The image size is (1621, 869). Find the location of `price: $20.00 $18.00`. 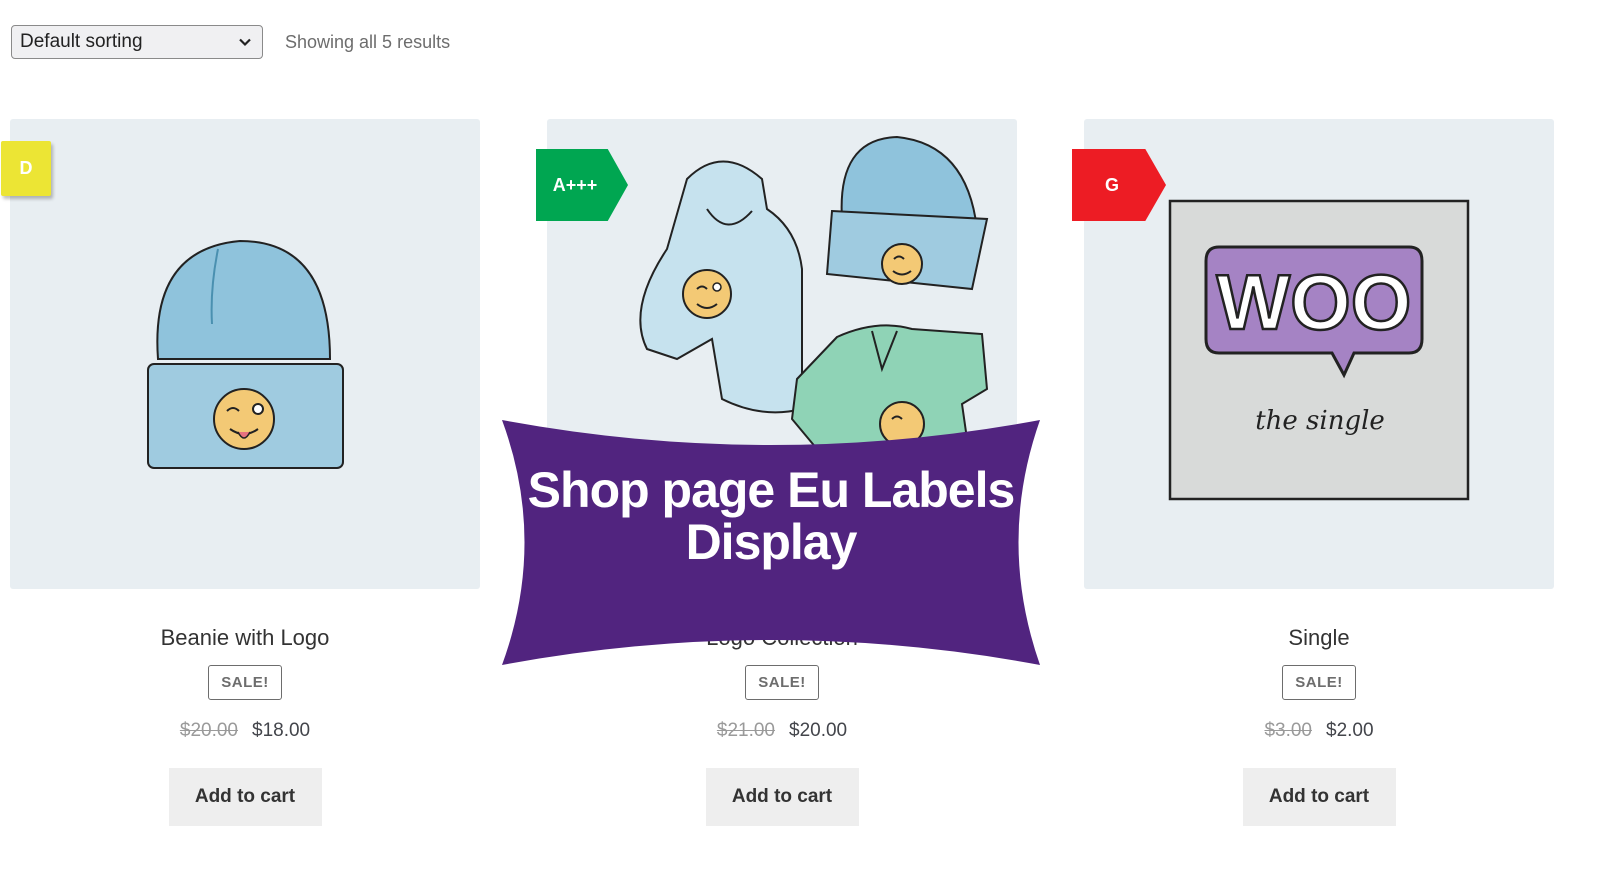

price: $20.00 $18.00 is located at coordinates (245, 731).